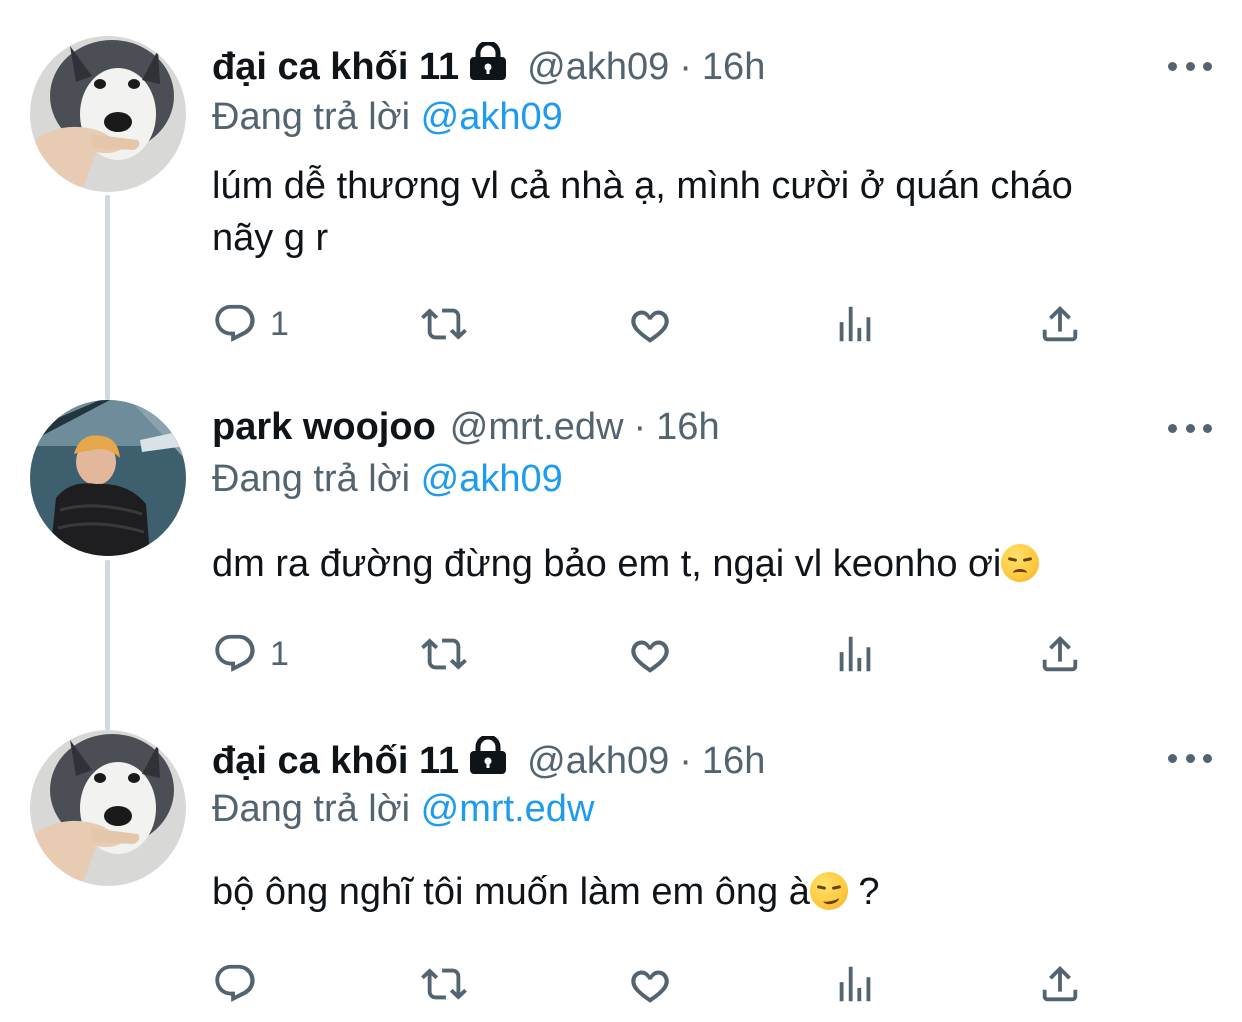 The height and width of the screenshot is (1022, 1242). I want to click on tweet-text: bộ ông nghĩ tôi muốn làm em ông à ?, so click(712, 892).